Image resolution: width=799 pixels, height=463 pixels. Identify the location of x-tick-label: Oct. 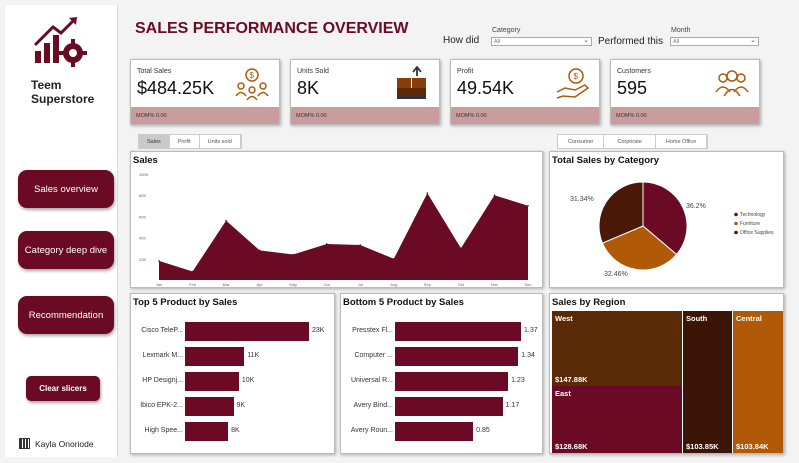
(461, 284).